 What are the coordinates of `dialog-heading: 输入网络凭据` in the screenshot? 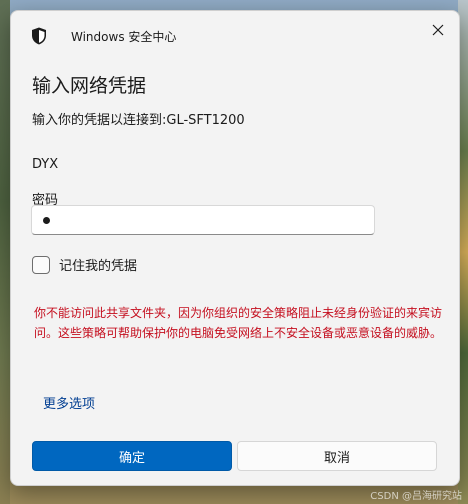 It's located at (89, 86).